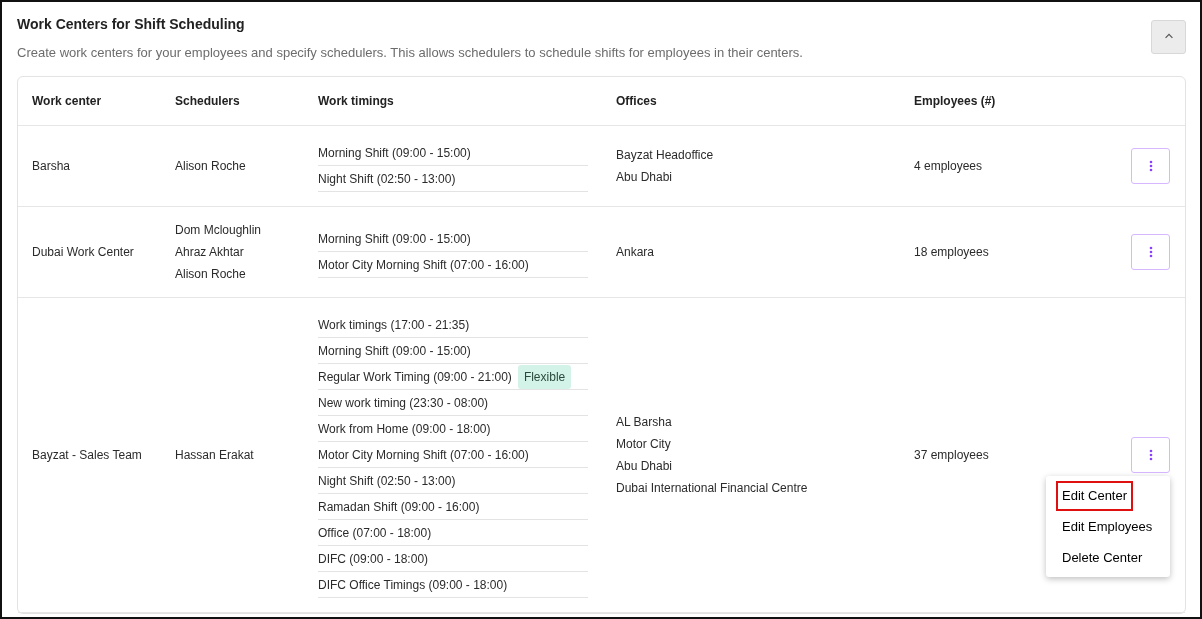 Image resolution: width=1202 pixels, height=619 pixels. I want to click on table-cell-text: 18 employees, so click(951, 253).